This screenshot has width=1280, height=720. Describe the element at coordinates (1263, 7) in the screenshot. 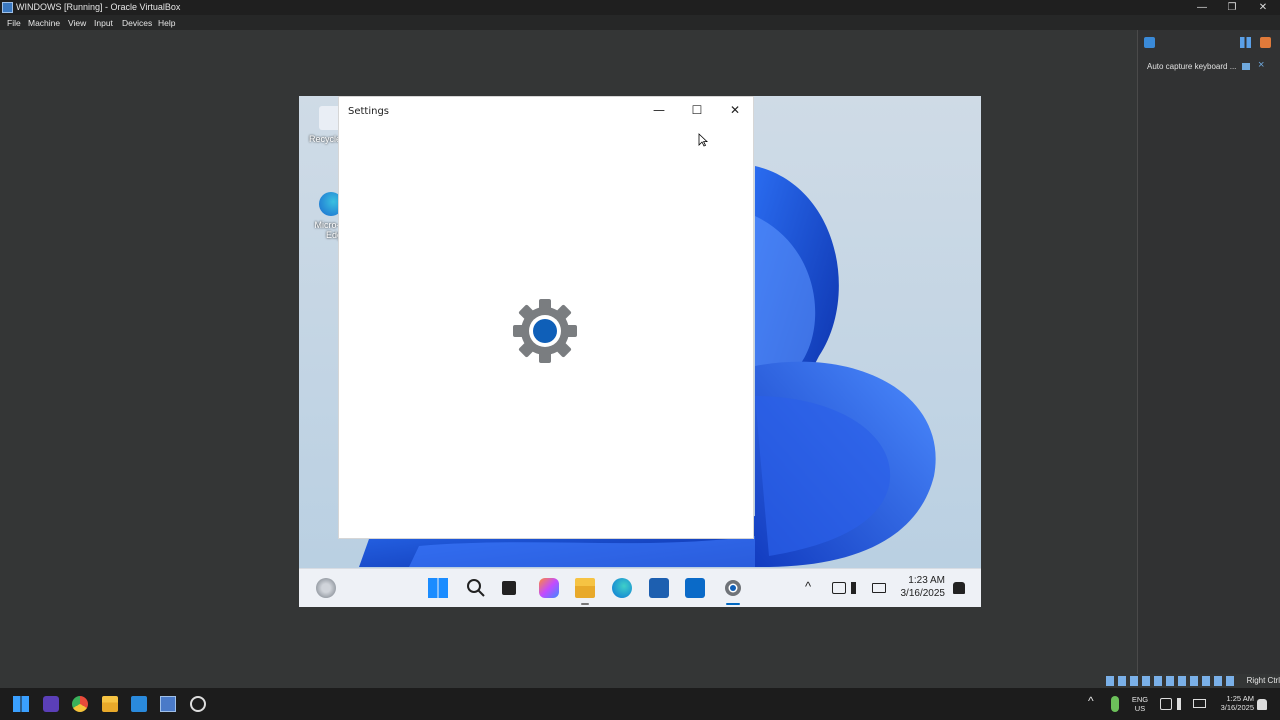

I see `close-button: ✕` at that location.